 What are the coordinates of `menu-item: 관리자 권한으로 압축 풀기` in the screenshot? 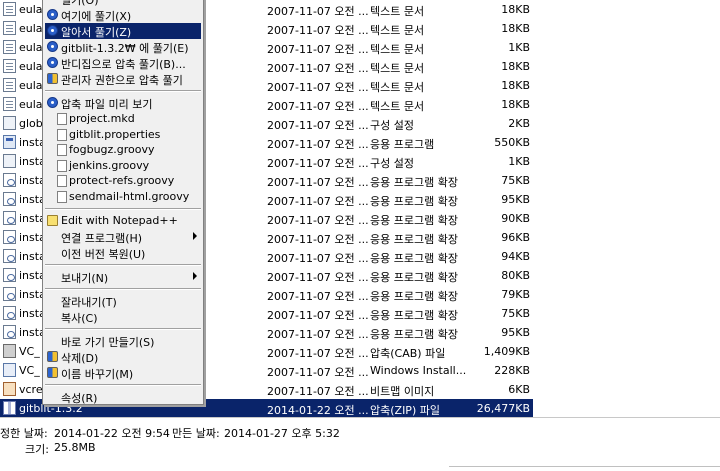 It's located at (123, 79).